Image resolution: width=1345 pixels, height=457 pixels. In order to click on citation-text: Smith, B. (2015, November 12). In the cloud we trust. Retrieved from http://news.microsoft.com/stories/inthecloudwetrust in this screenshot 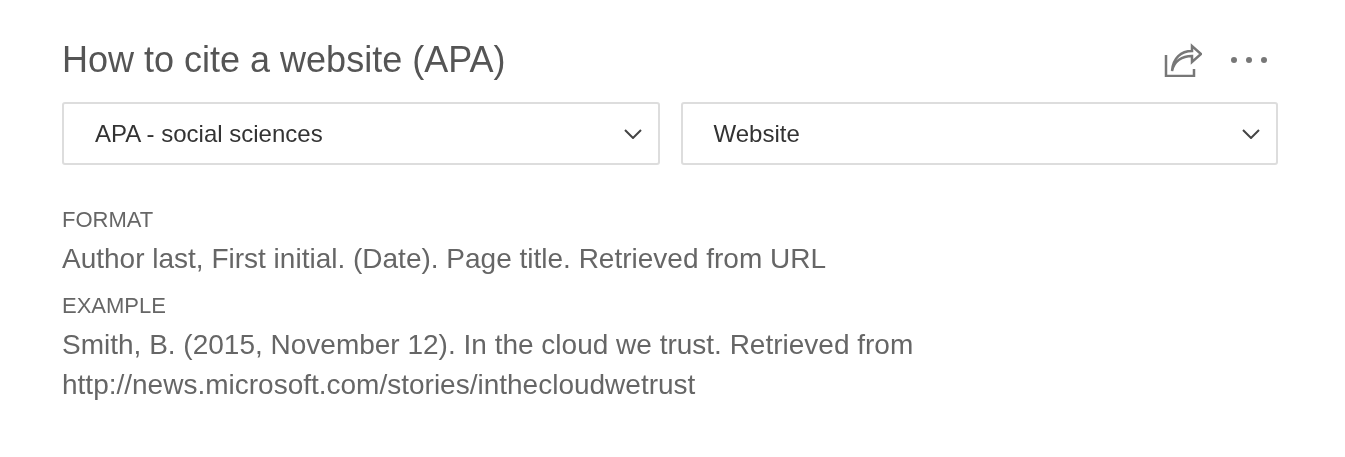, I will do `click(488, 365)`.